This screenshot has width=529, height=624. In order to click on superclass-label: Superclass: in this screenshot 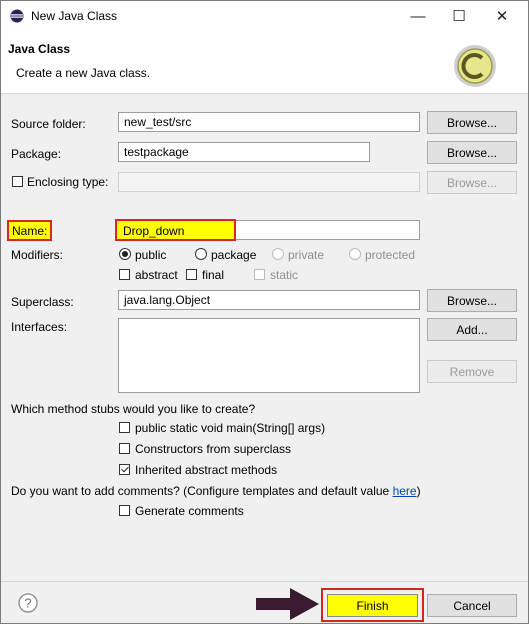, I will do `click(42, 302)`.